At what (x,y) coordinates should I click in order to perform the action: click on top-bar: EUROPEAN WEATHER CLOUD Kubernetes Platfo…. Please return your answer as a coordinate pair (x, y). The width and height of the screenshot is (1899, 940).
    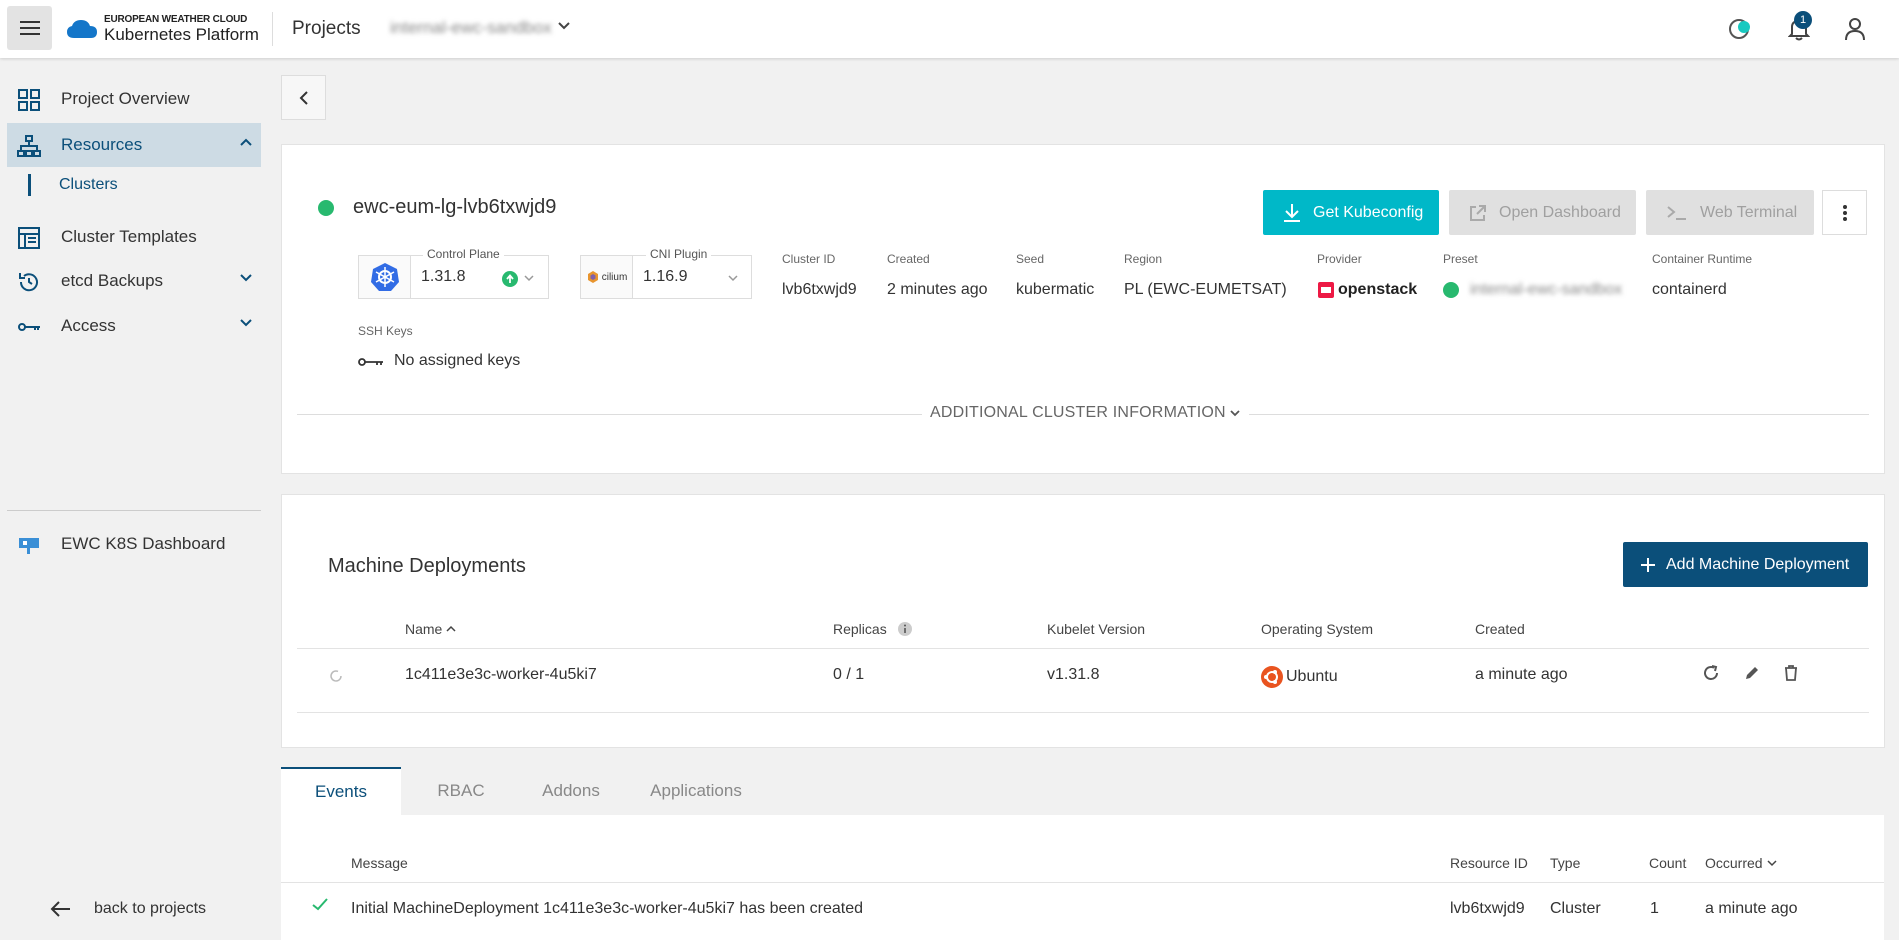
    Looking at the image, I should click on (949, 29).